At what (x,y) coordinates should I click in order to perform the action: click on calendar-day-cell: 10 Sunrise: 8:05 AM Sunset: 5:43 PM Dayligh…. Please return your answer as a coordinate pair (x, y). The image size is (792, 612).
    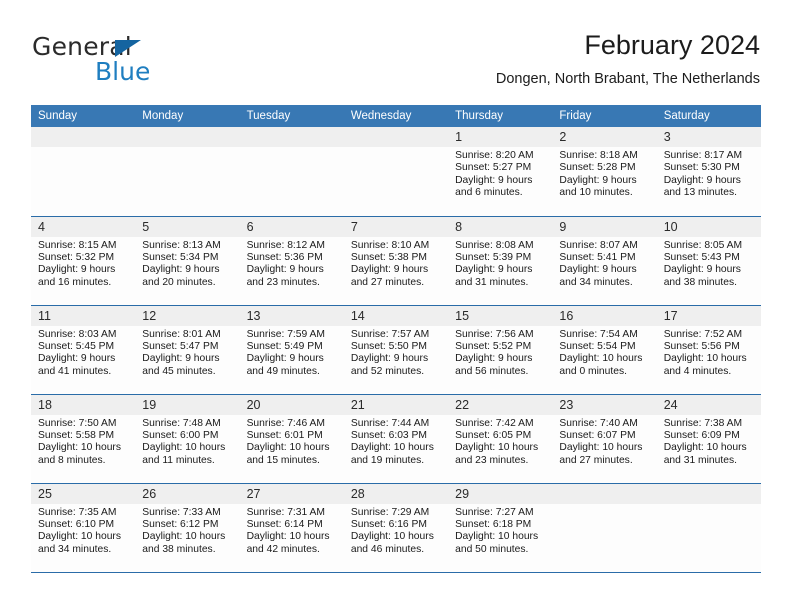
    Looking at the image, I should click on (708, 261).